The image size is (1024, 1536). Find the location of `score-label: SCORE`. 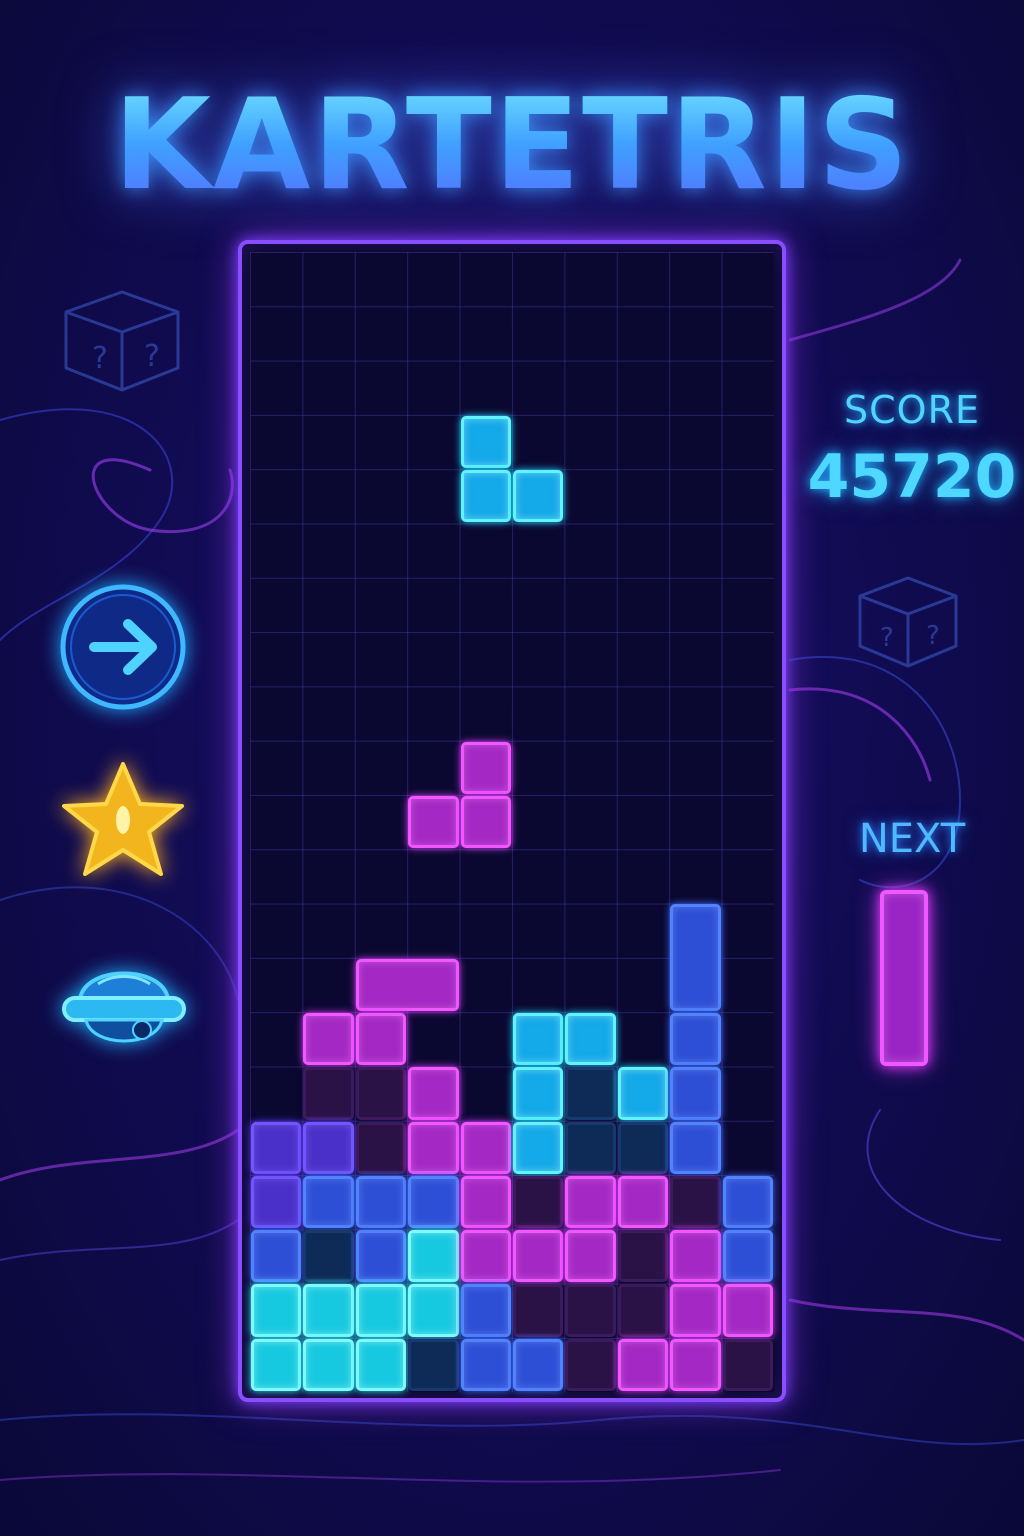

score-label: SCORE is located at coordinates (912, 410).